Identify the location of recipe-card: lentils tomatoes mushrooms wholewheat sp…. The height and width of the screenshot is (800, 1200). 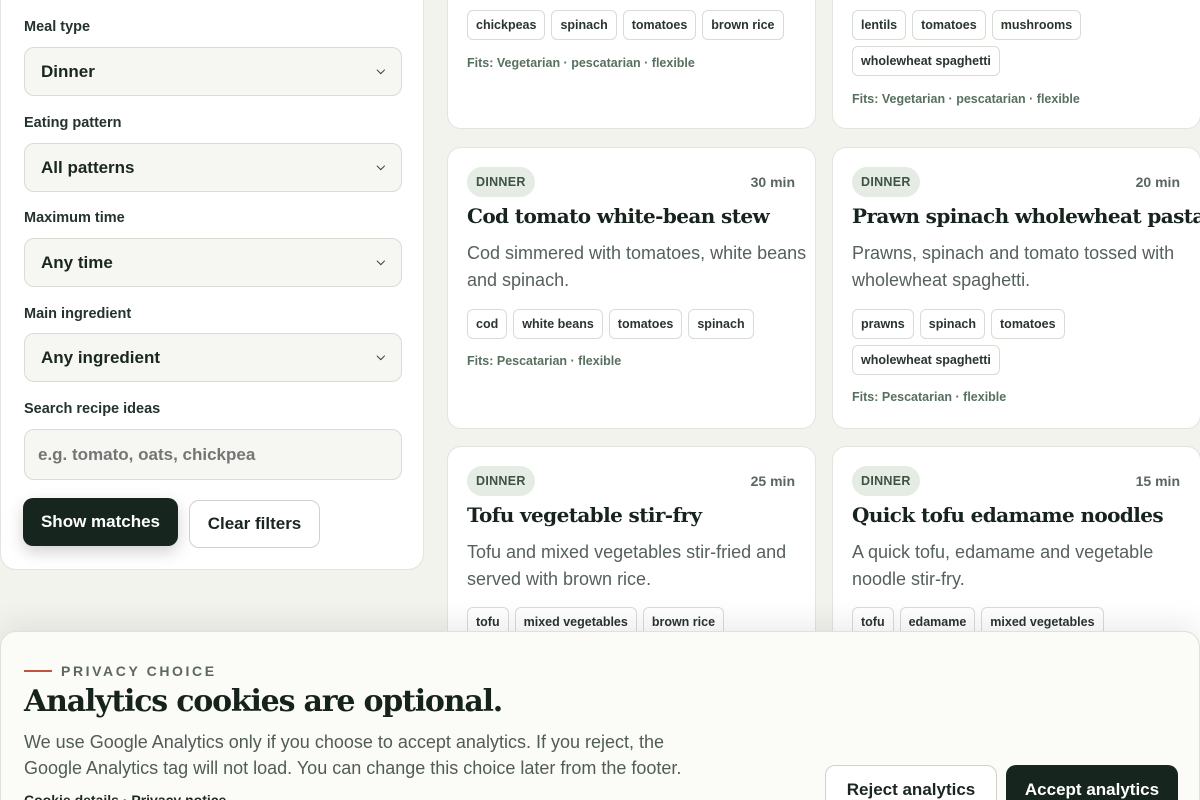
(1016, 64).